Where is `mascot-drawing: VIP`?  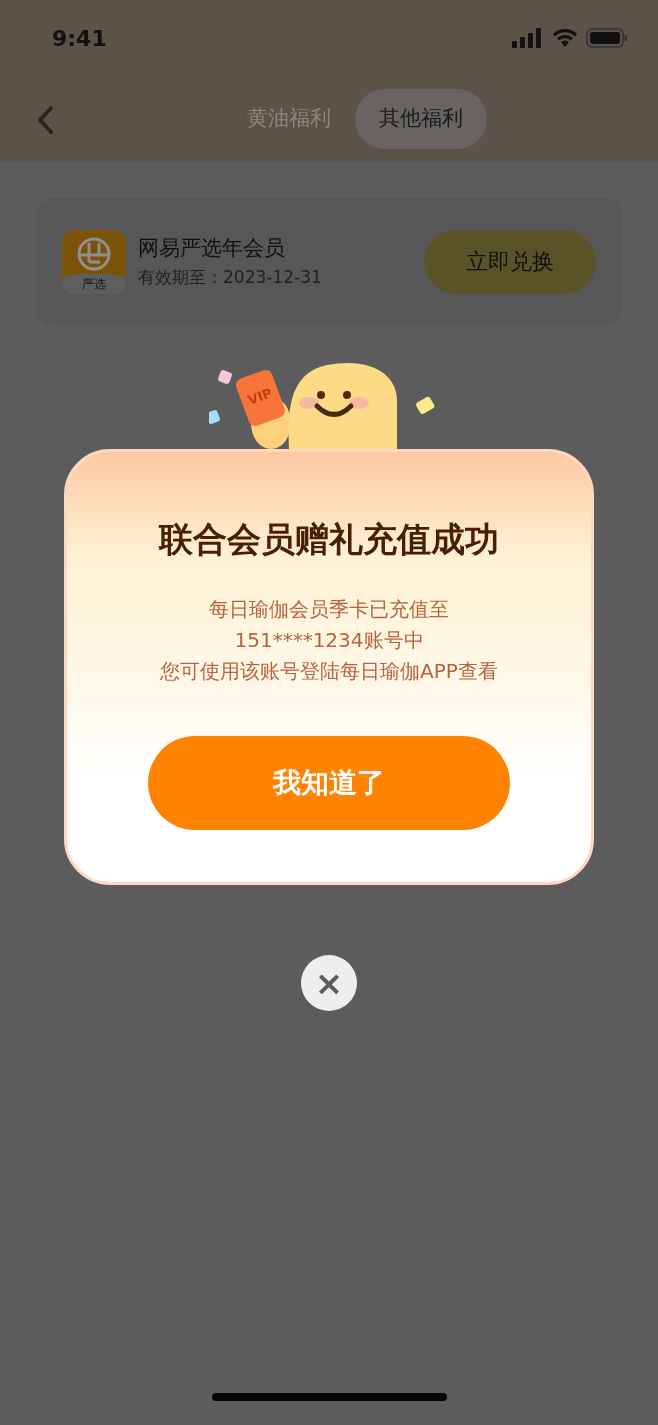 mascot-drawing: VIP is located at coordinates (329, 405).